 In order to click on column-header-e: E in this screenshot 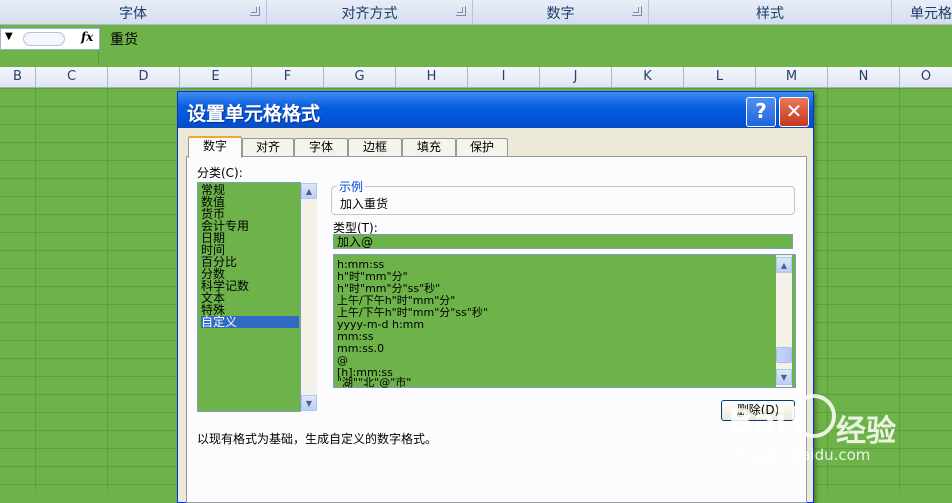, I will do `click(216, 77)`.